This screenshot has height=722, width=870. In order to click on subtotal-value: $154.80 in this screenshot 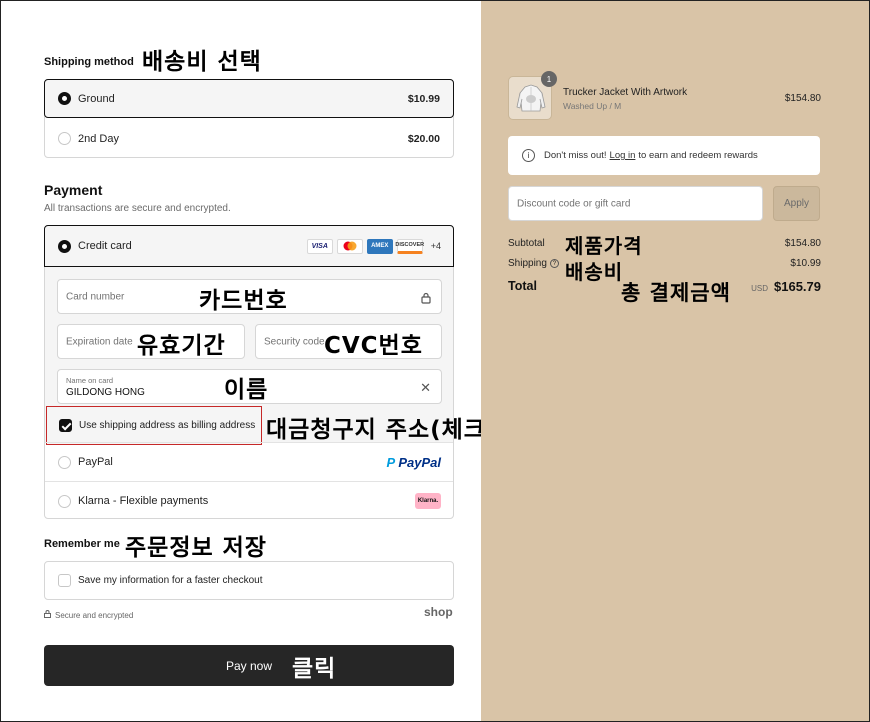, I will do `click(802, 243)`.